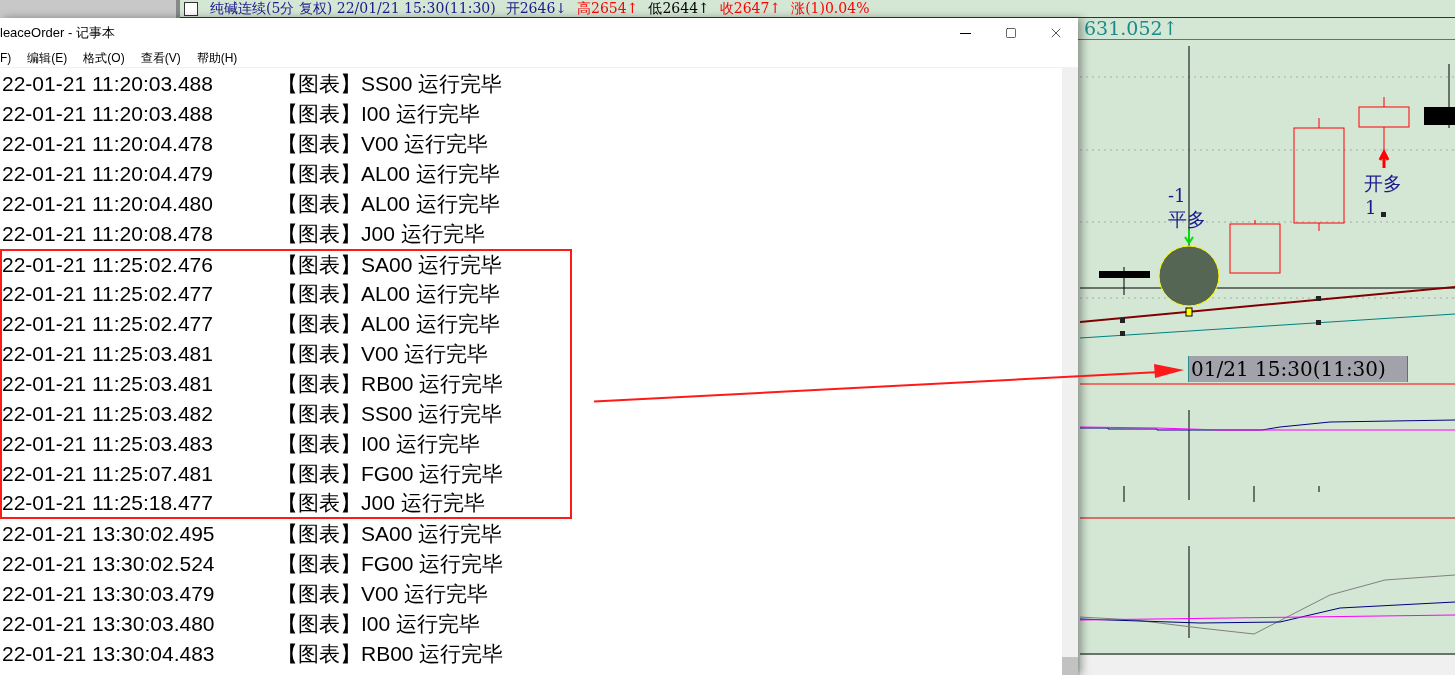  Describe the element at coordinates (1371, 207) in the screenshot. I see `position-quantity: 1` at that location.